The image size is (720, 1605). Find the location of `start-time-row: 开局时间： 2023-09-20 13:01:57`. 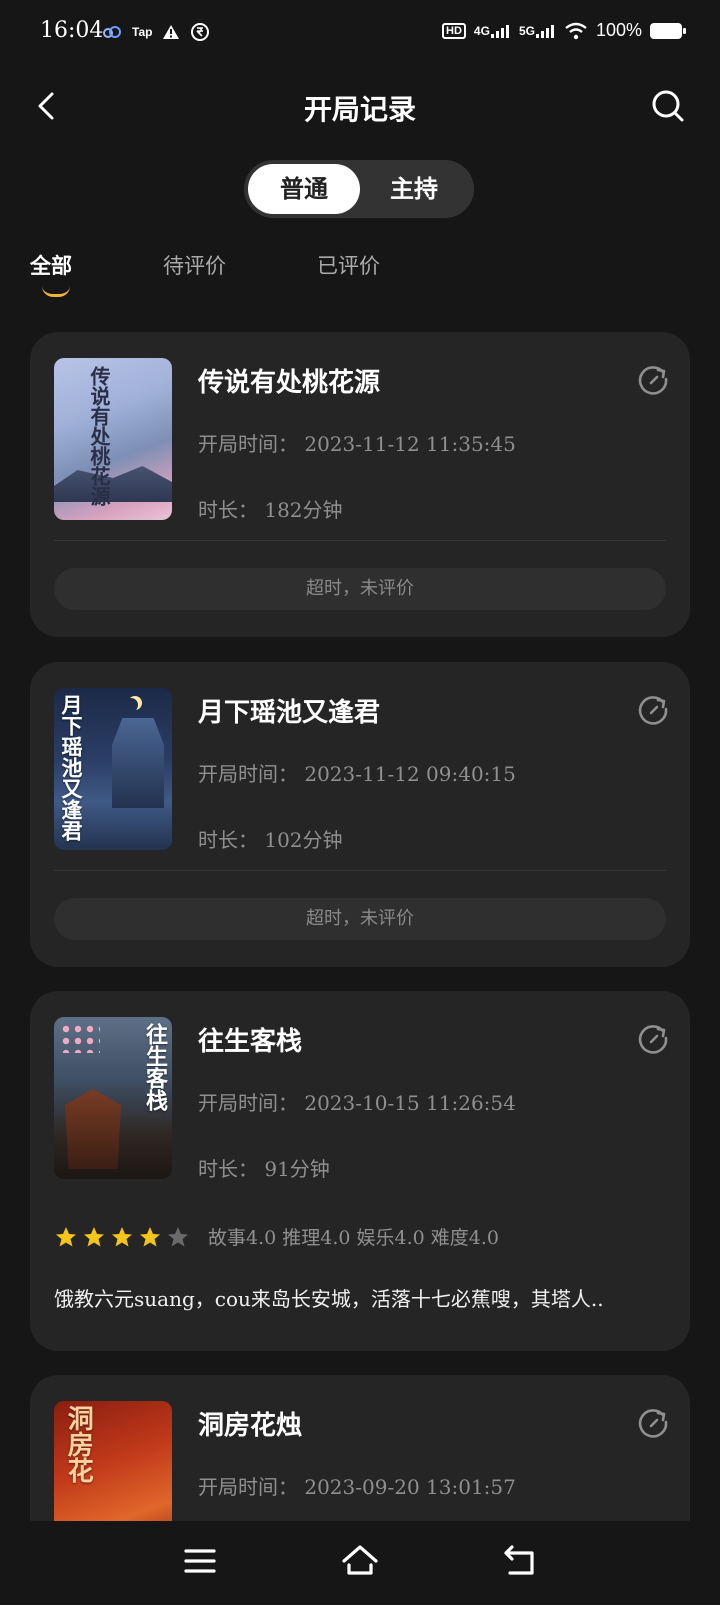

start-time-row: 开局时间： 2023-09-20 13:01:57 is located at coordinates (357, 1485).